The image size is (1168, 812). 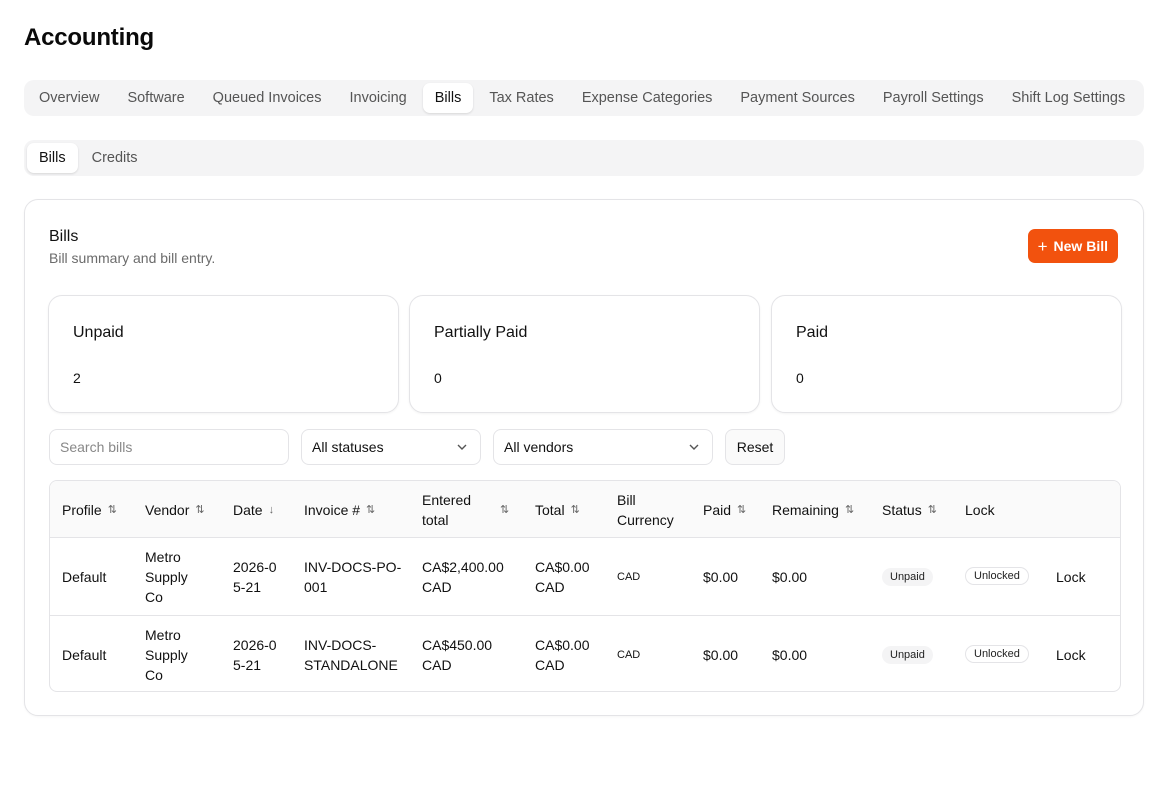 I want to click on new-bill-label: New Bill, so click(x=1080, y=246).